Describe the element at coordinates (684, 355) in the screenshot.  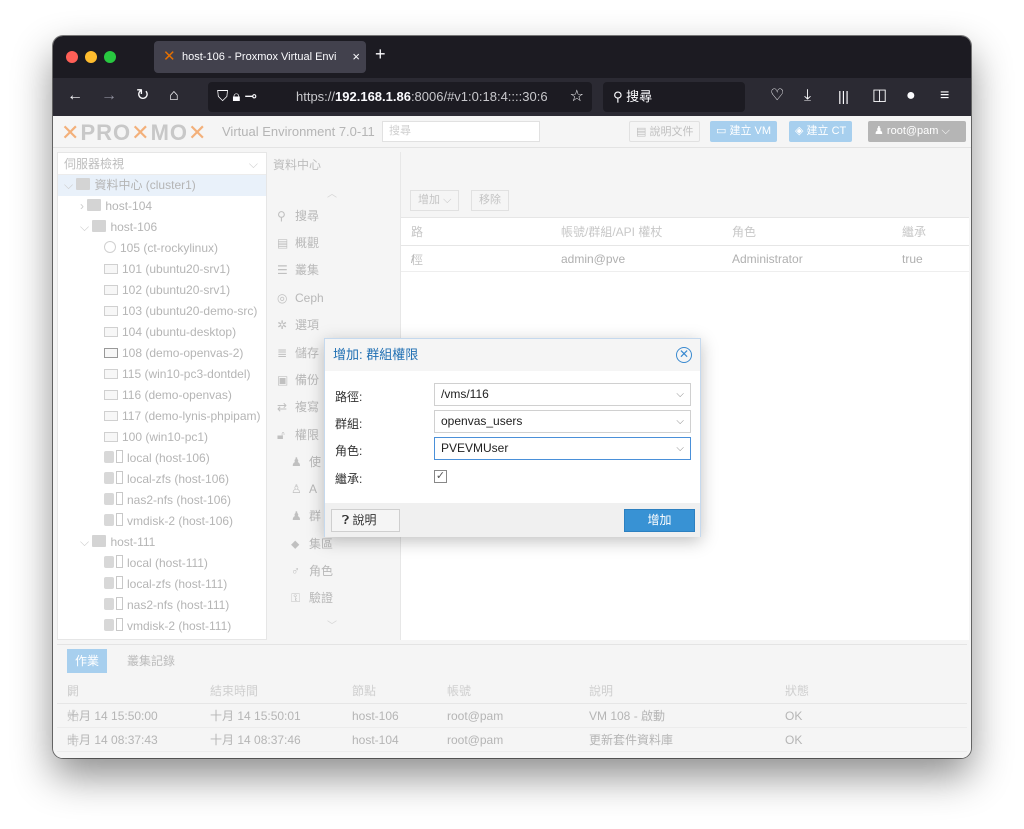
I see `close-icon: ✕` at that location.